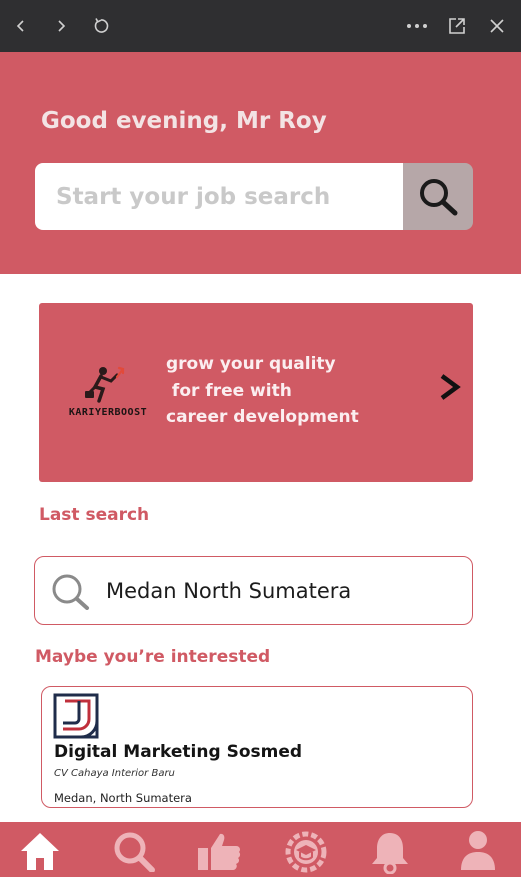  What do you see at coordinates (123, 798) in the screenshot?
I see `job-location: Medan, North Sumatera` at bounding box center [123, 798].